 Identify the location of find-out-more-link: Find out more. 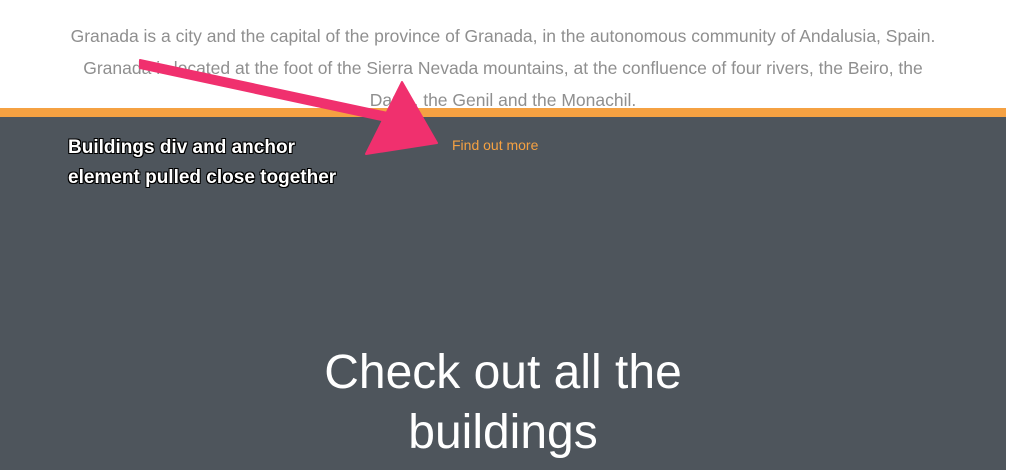
(495, 145).